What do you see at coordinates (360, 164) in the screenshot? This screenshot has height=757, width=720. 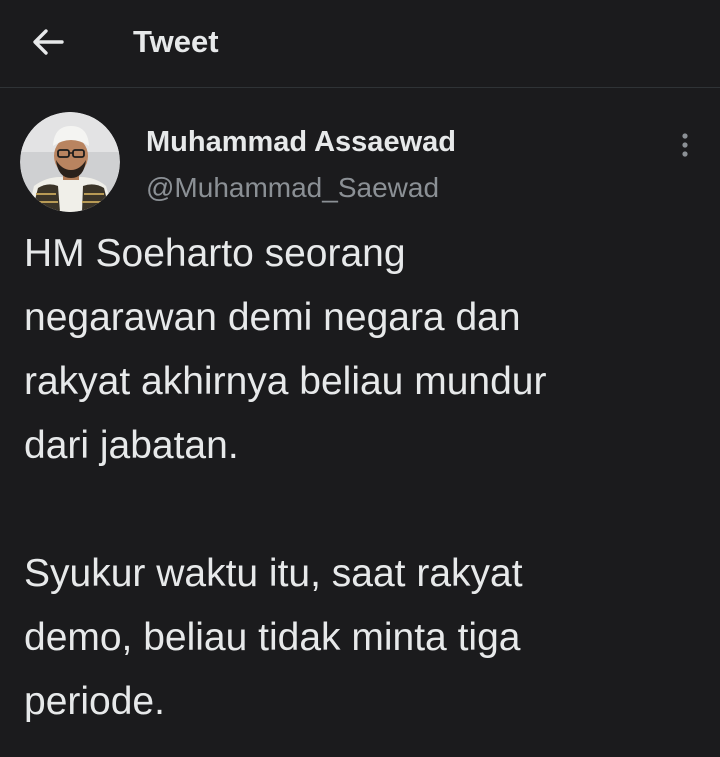 I see `tweet-author: Muhammad Assaewad @Muhammad_Saewad` at bounding box center [360, 164].